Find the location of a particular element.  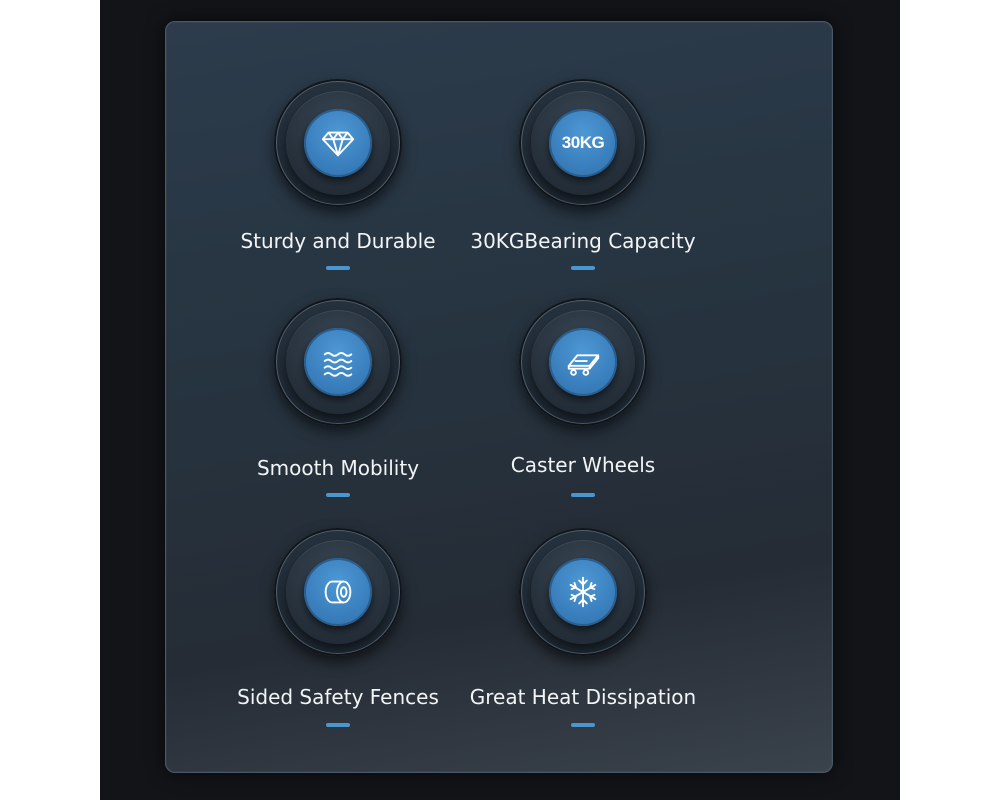

feature-bearing-capacity: 30KG 30KGBearing Capacity is located at coordinates (583, 179).